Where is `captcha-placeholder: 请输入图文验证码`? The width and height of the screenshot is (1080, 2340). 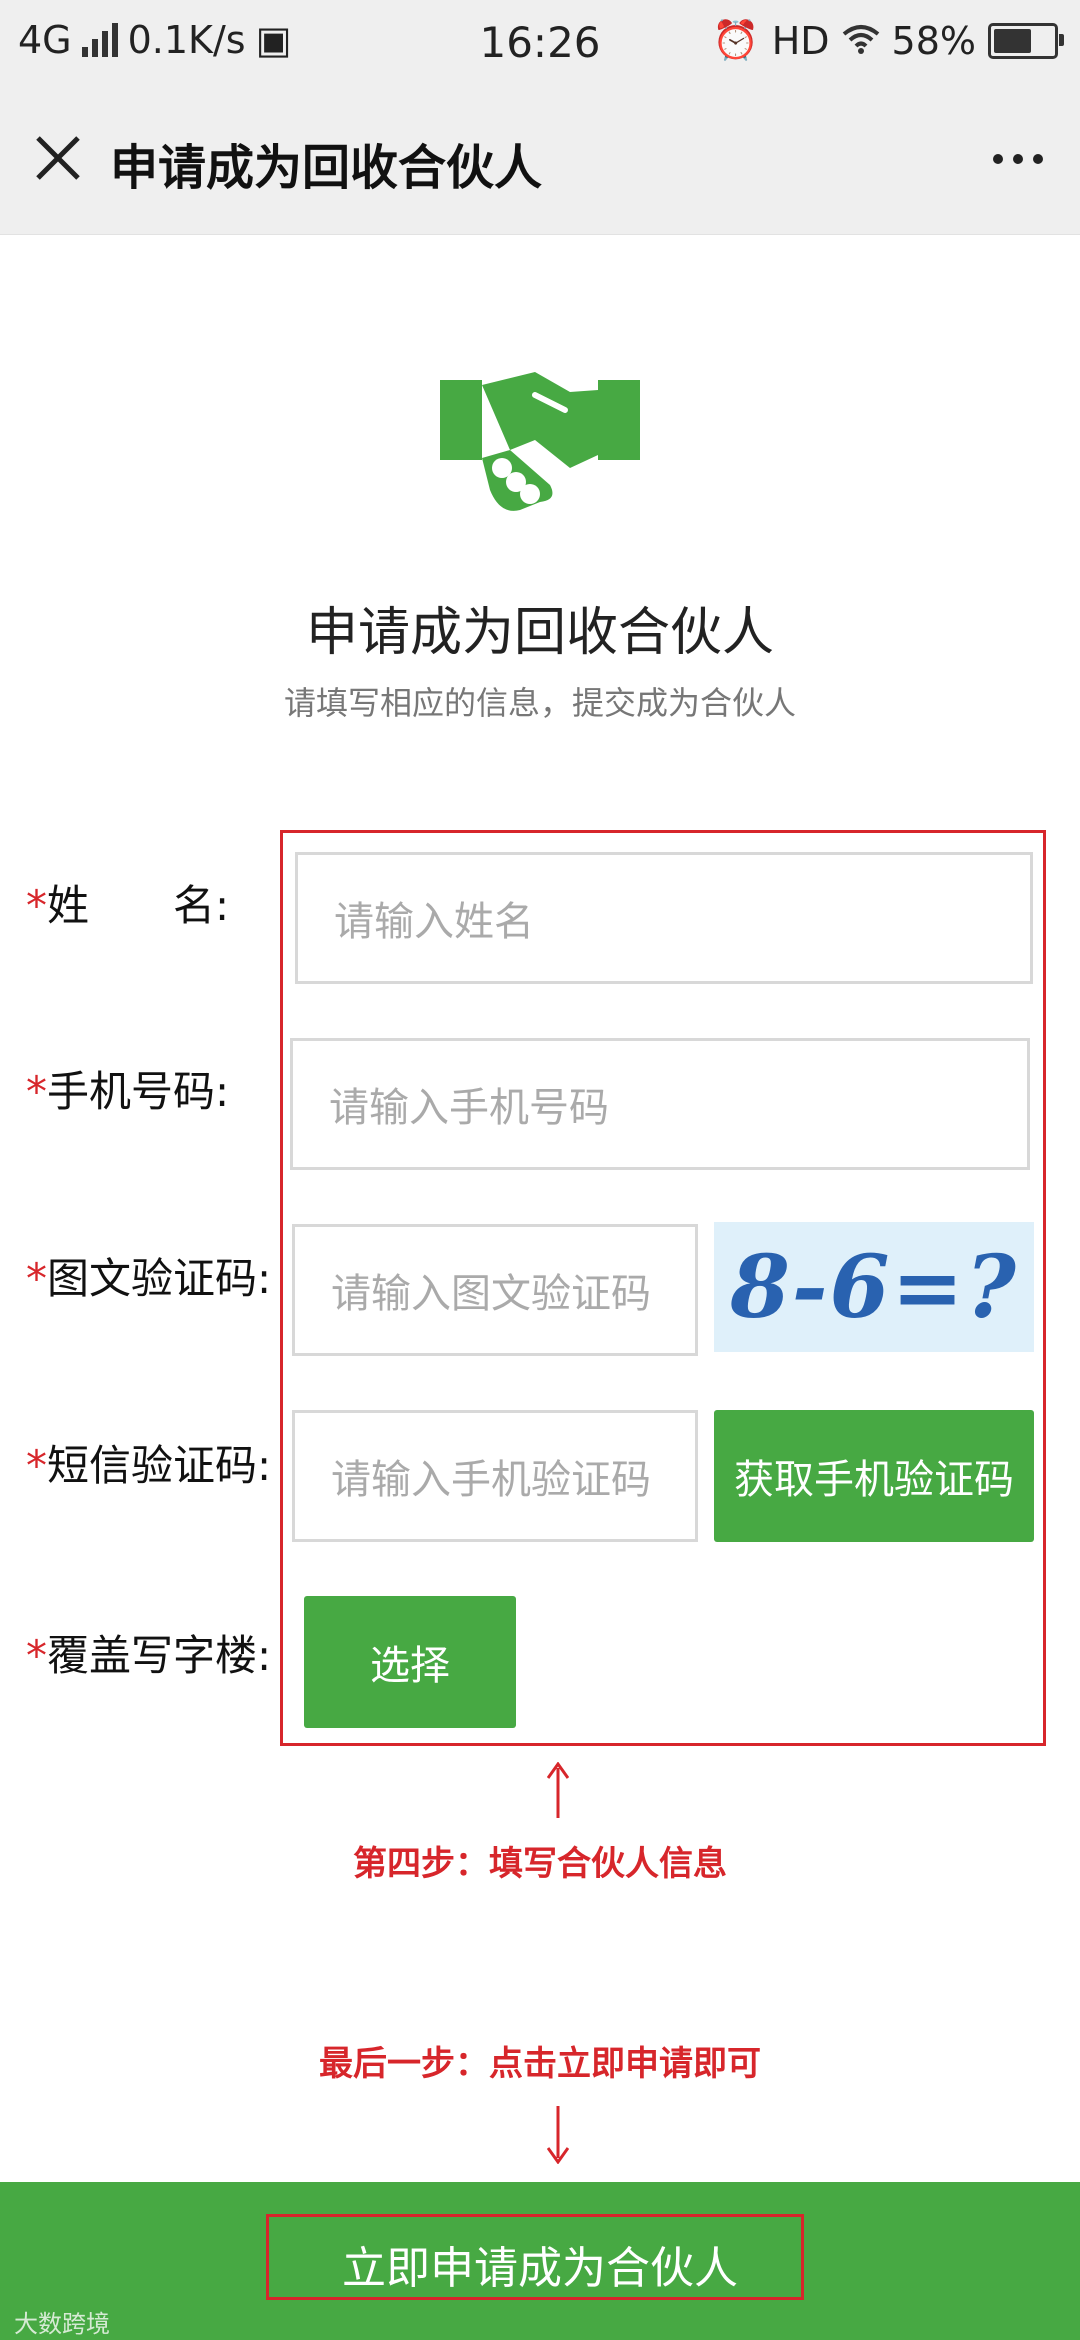 captcha-placeholder: 请输入图文验证码 is located at coordinates (491, 1294).